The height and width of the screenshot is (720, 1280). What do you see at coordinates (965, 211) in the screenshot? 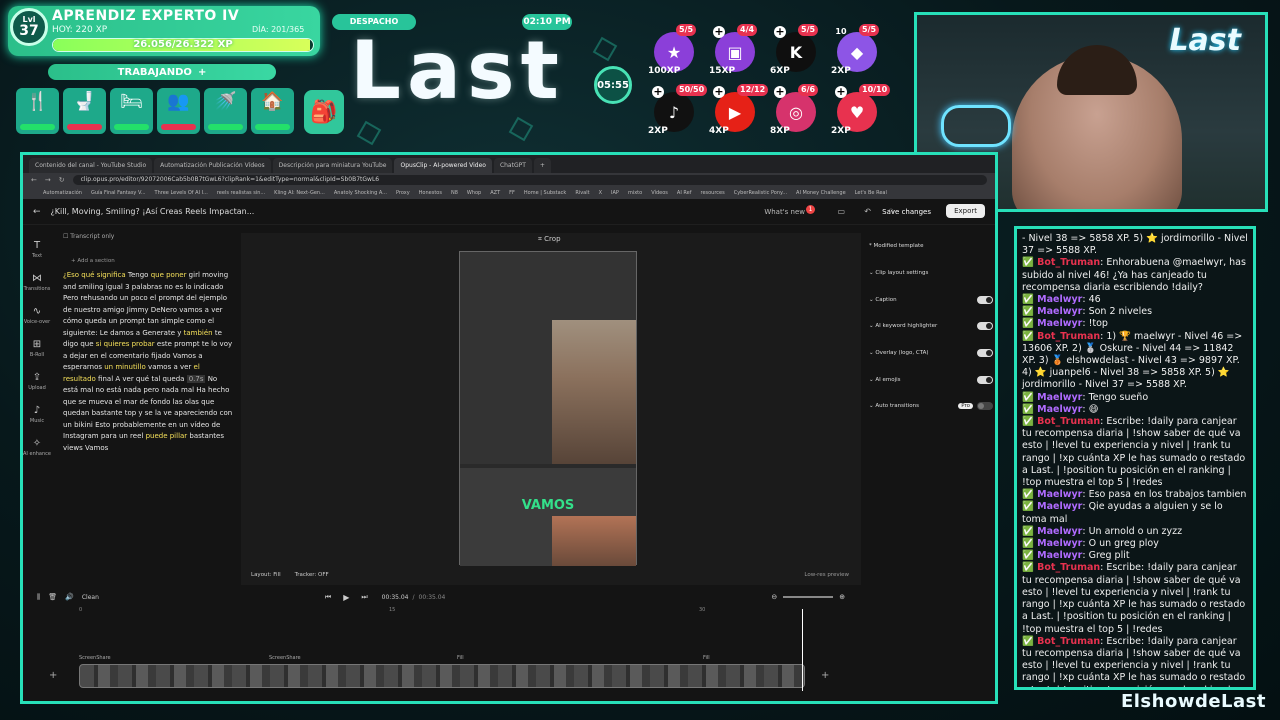
I see `export-button: Export` at bounding box center [965, 211].